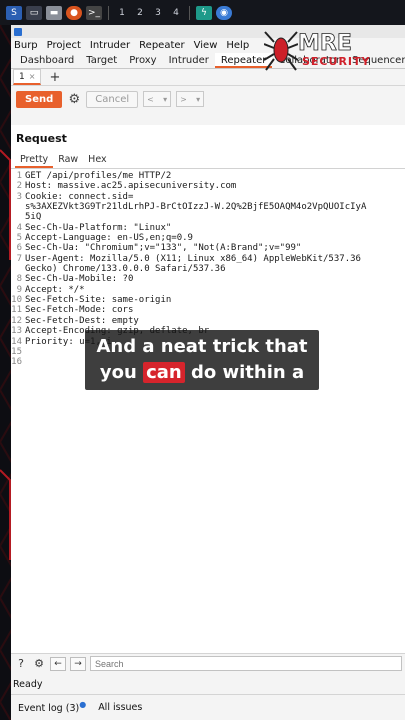 Image resolution: width=405 pixels, height=720 pixels. I want to click on burp-task-icon: ϟ, so click(204, 12).